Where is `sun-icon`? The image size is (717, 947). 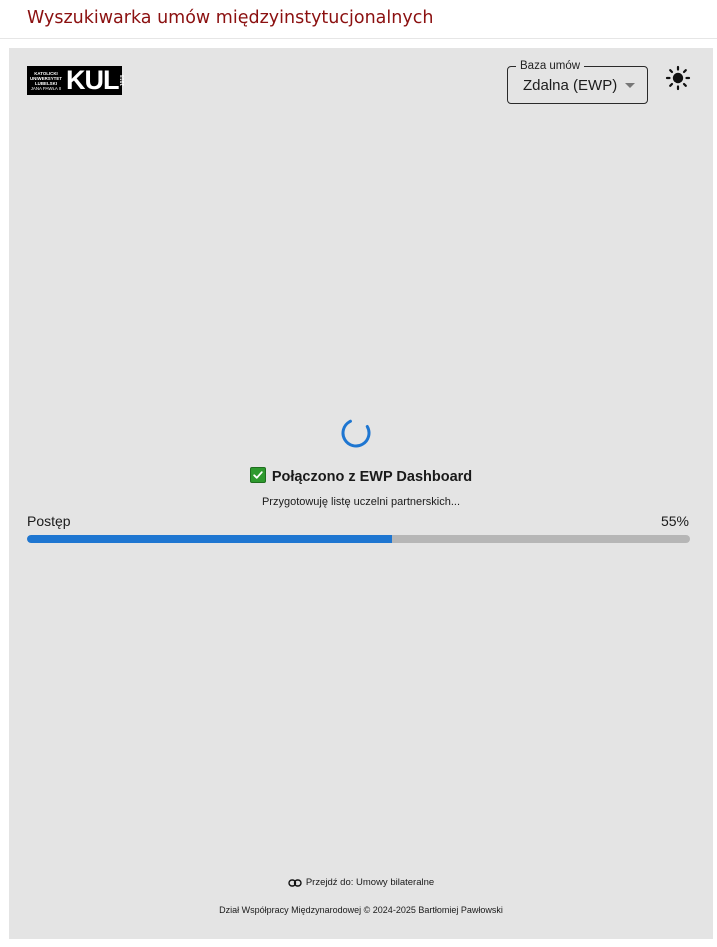 sun-icon is located at coordinates (678, 78).